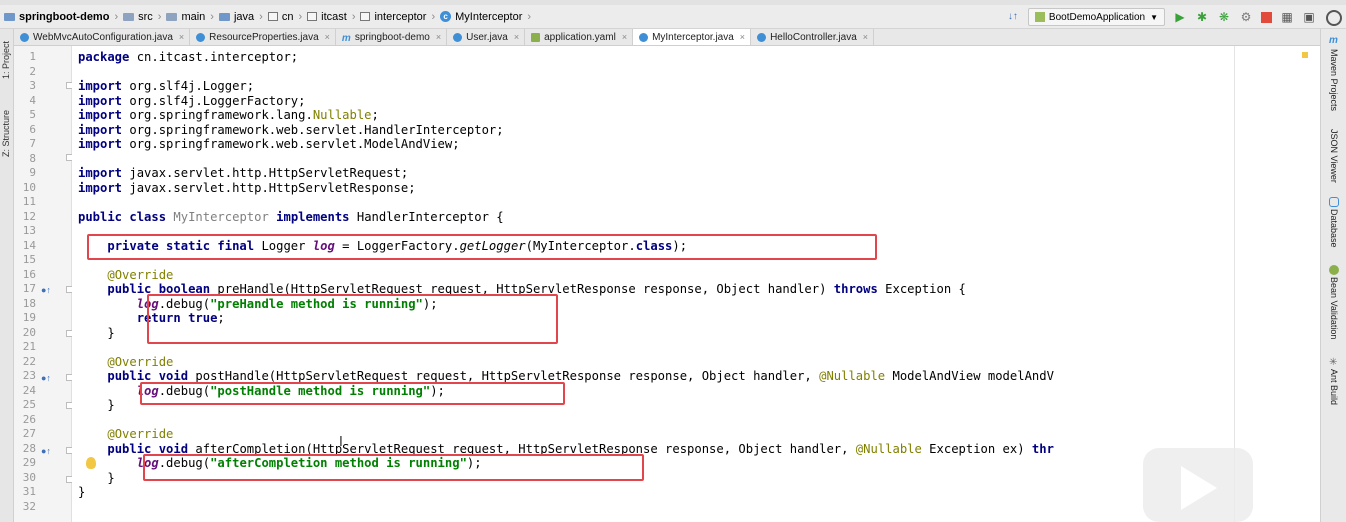  I want to click on code-line-27: @Override, so click(140, 434).